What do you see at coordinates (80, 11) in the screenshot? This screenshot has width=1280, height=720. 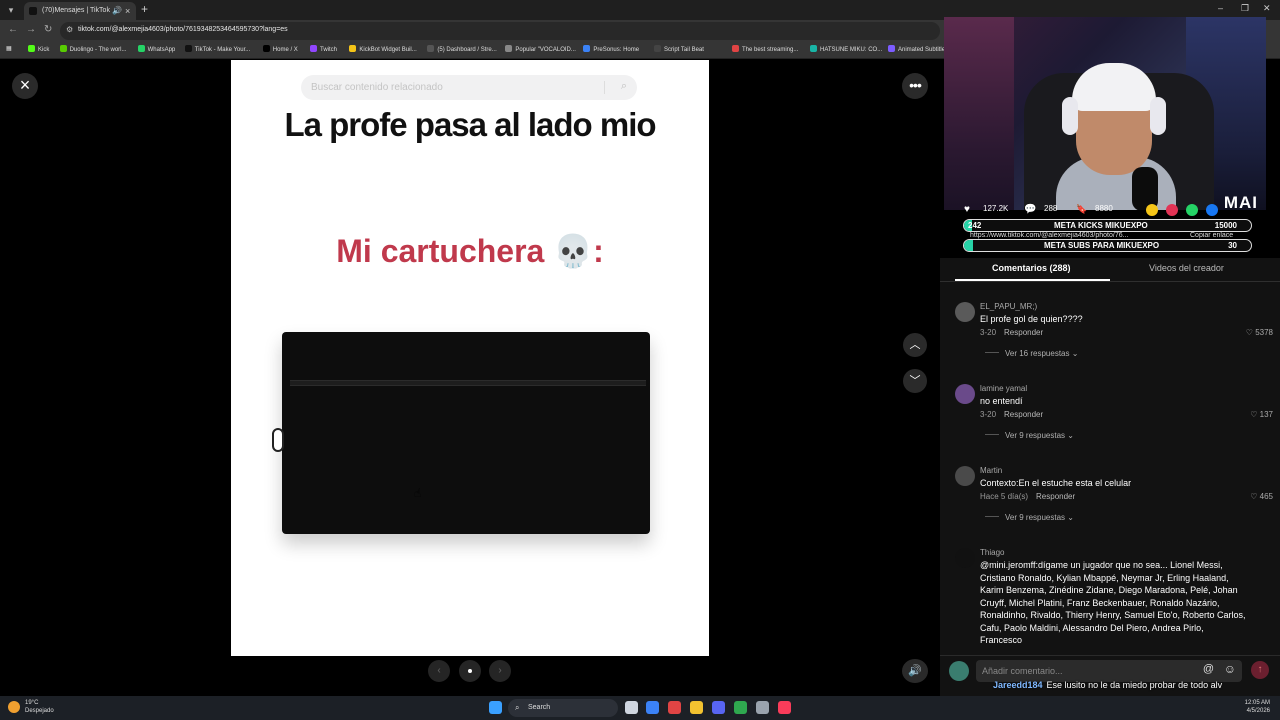 I see `browser-tab: (70)Mensajes | TikTok 🔊 ×` at bounding box center [80, 11].